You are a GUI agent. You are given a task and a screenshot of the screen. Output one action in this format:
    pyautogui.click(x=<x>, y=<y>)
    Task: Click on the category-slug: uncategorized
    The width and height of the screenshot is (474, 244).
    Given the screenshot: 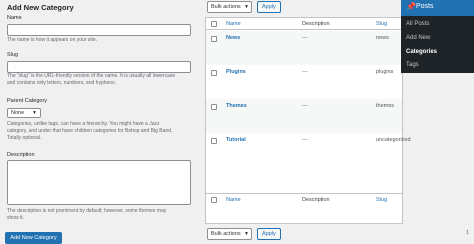 What is the action you would take?
    pyautogui.click(x=393, y=140)
    